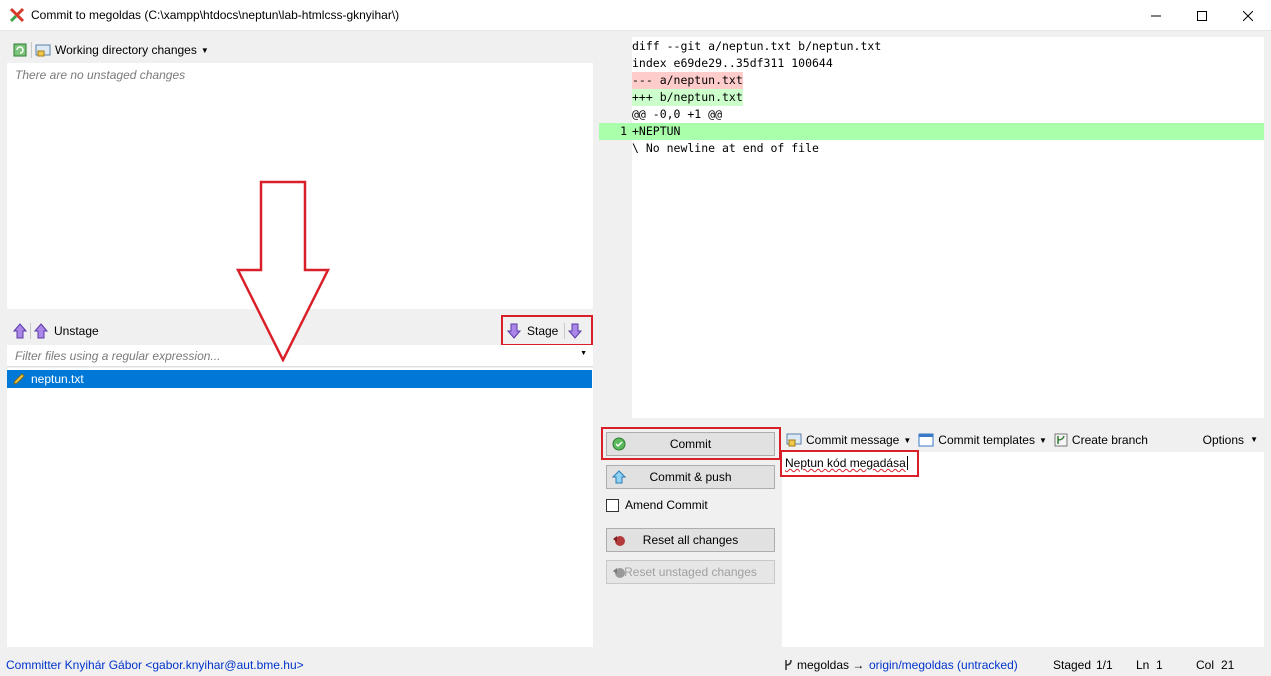 The height and width of the screenshot is (676, 1271). I want to click on diff-line: @@ -0,0 +1 @@, so click(677, 114).